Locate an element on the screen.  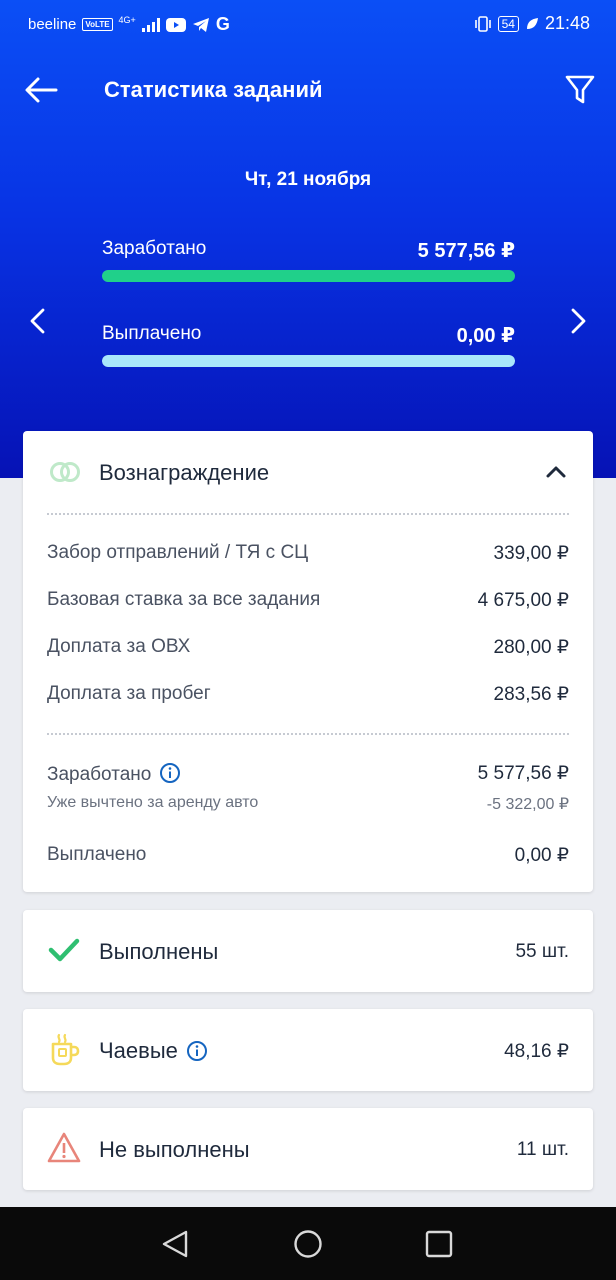
volte-badge: VoLTE is located at coordinates (97, 24).